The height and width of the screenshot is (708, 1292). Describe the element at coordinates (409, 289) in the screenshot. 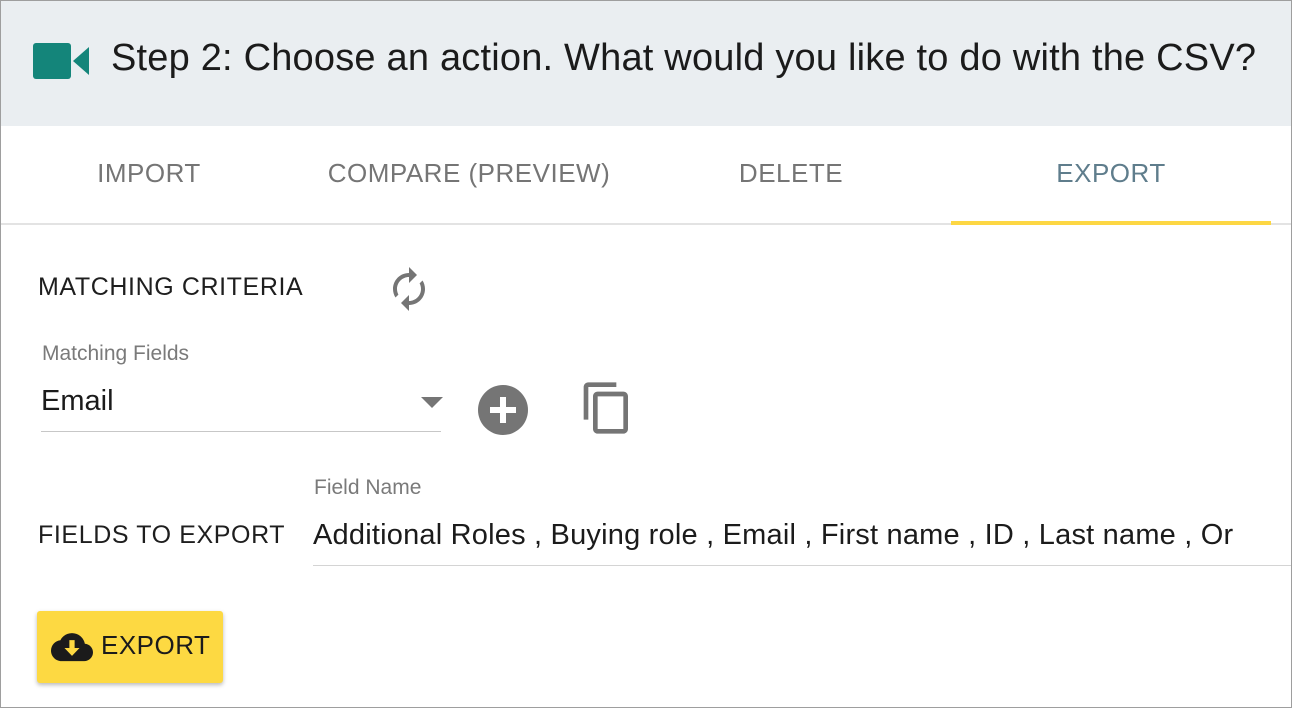

I see `refresh-icon` at that location.